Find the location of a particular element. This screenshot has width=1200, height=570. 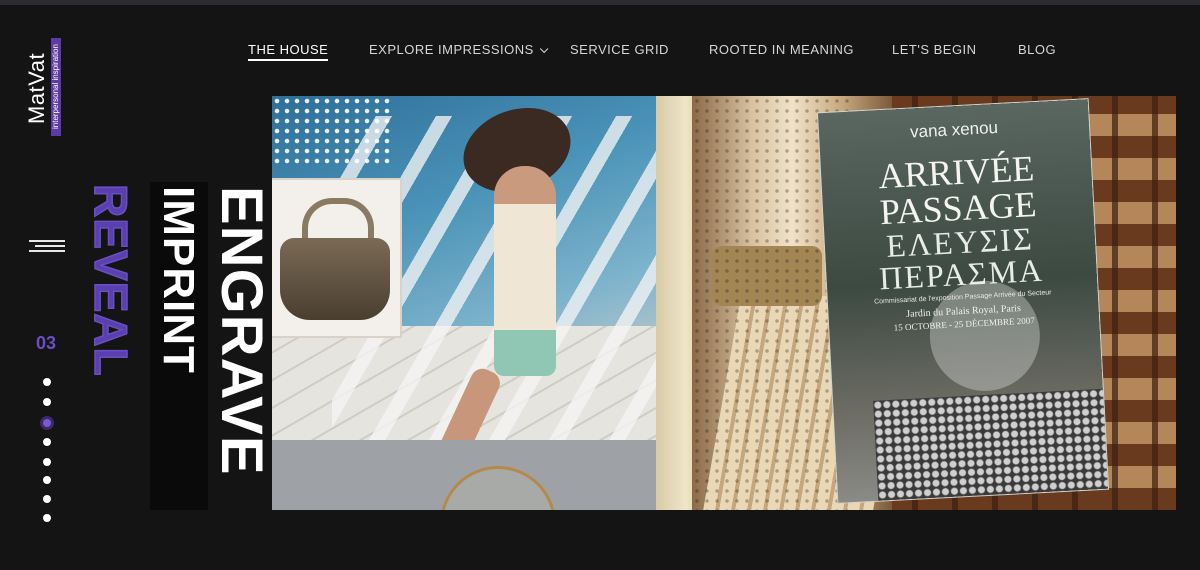

hero-word-imprint: IMPRINT is located at coordinates (178, 280).